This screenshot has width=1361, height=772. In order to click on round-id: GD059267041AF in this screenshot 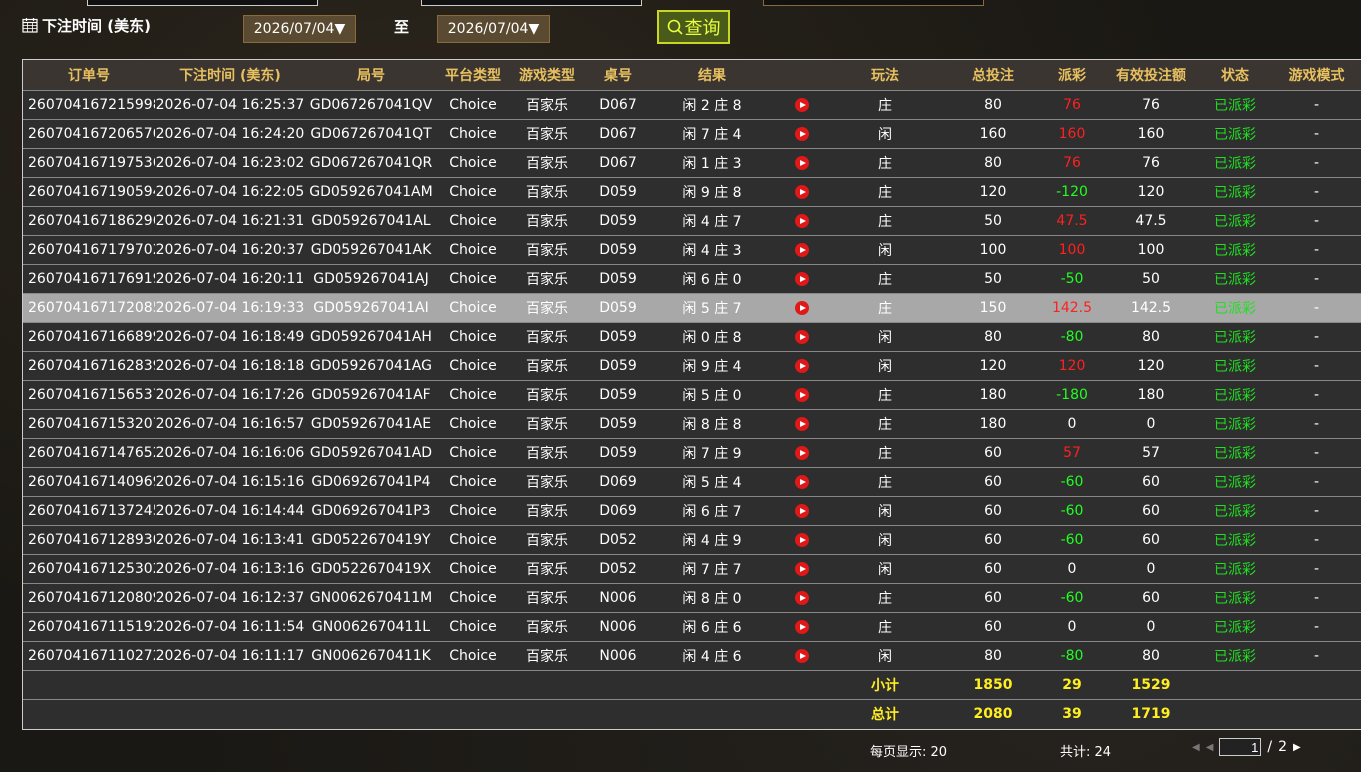, I will do `click(371, 395)`.